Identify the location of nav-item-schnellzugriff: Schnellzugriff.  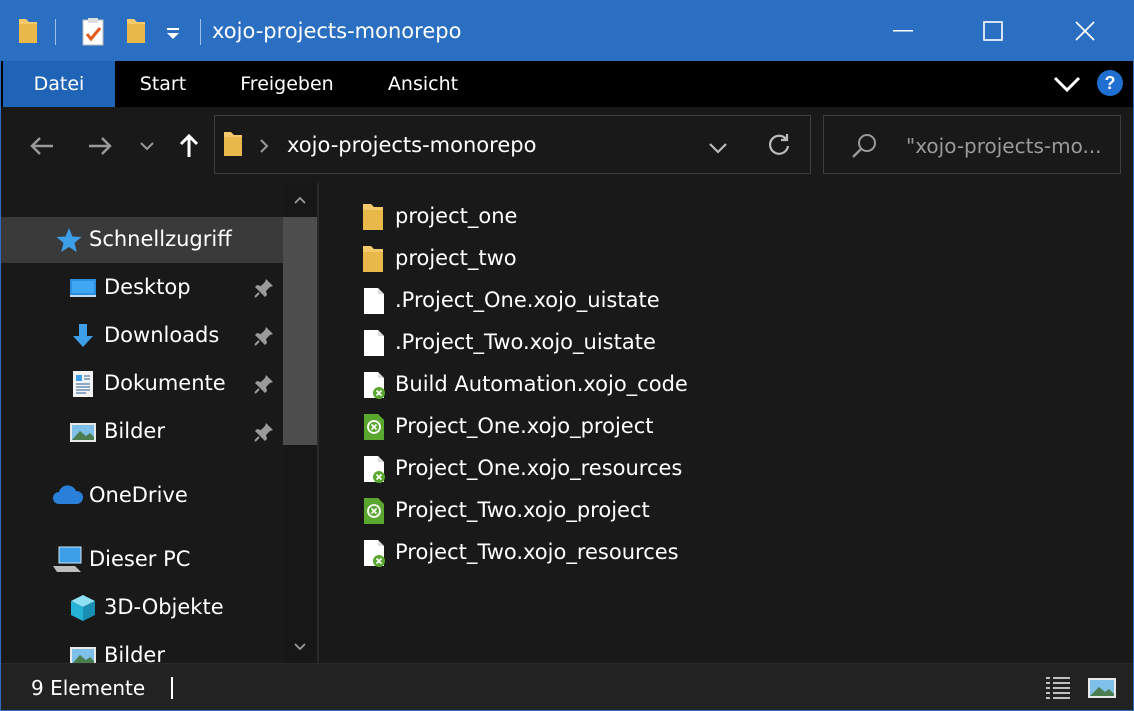
(142, 240).